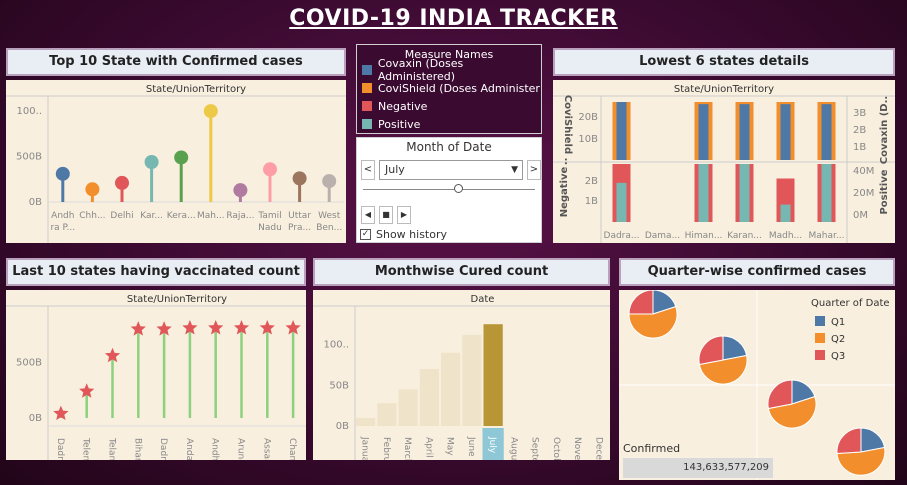 This screenshot has width=907, height=485. What do you see at coordinates (863, 171) in the screenshot?
I see `y-tick-label: 40M` at bounding box center [863, 171].